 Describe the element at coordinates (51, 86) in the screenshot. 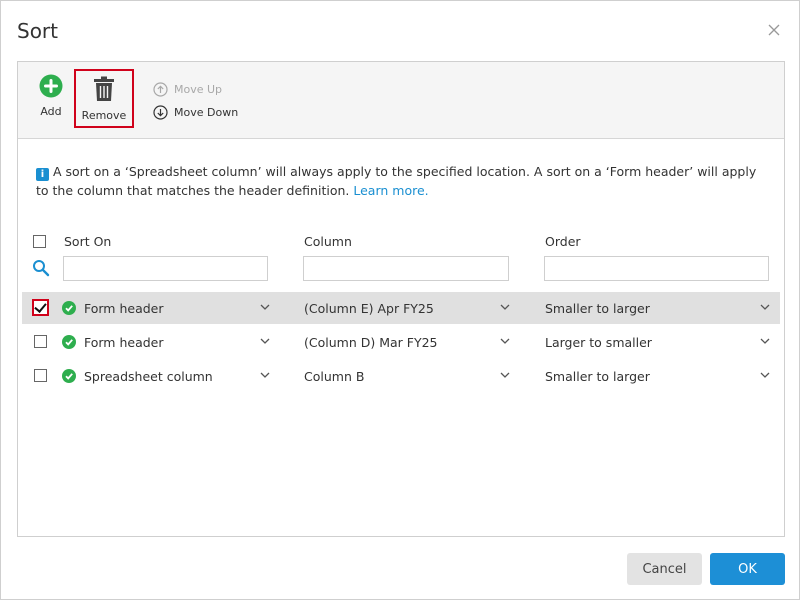

I see `add-circle-icon` at that location.